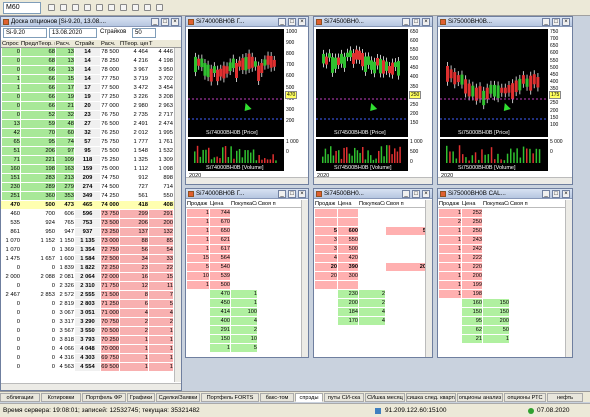  What do you see at coordinates (502, 258) in the screenshot?
I see `ask-row: 1 222` at bounding box center [502, 258].